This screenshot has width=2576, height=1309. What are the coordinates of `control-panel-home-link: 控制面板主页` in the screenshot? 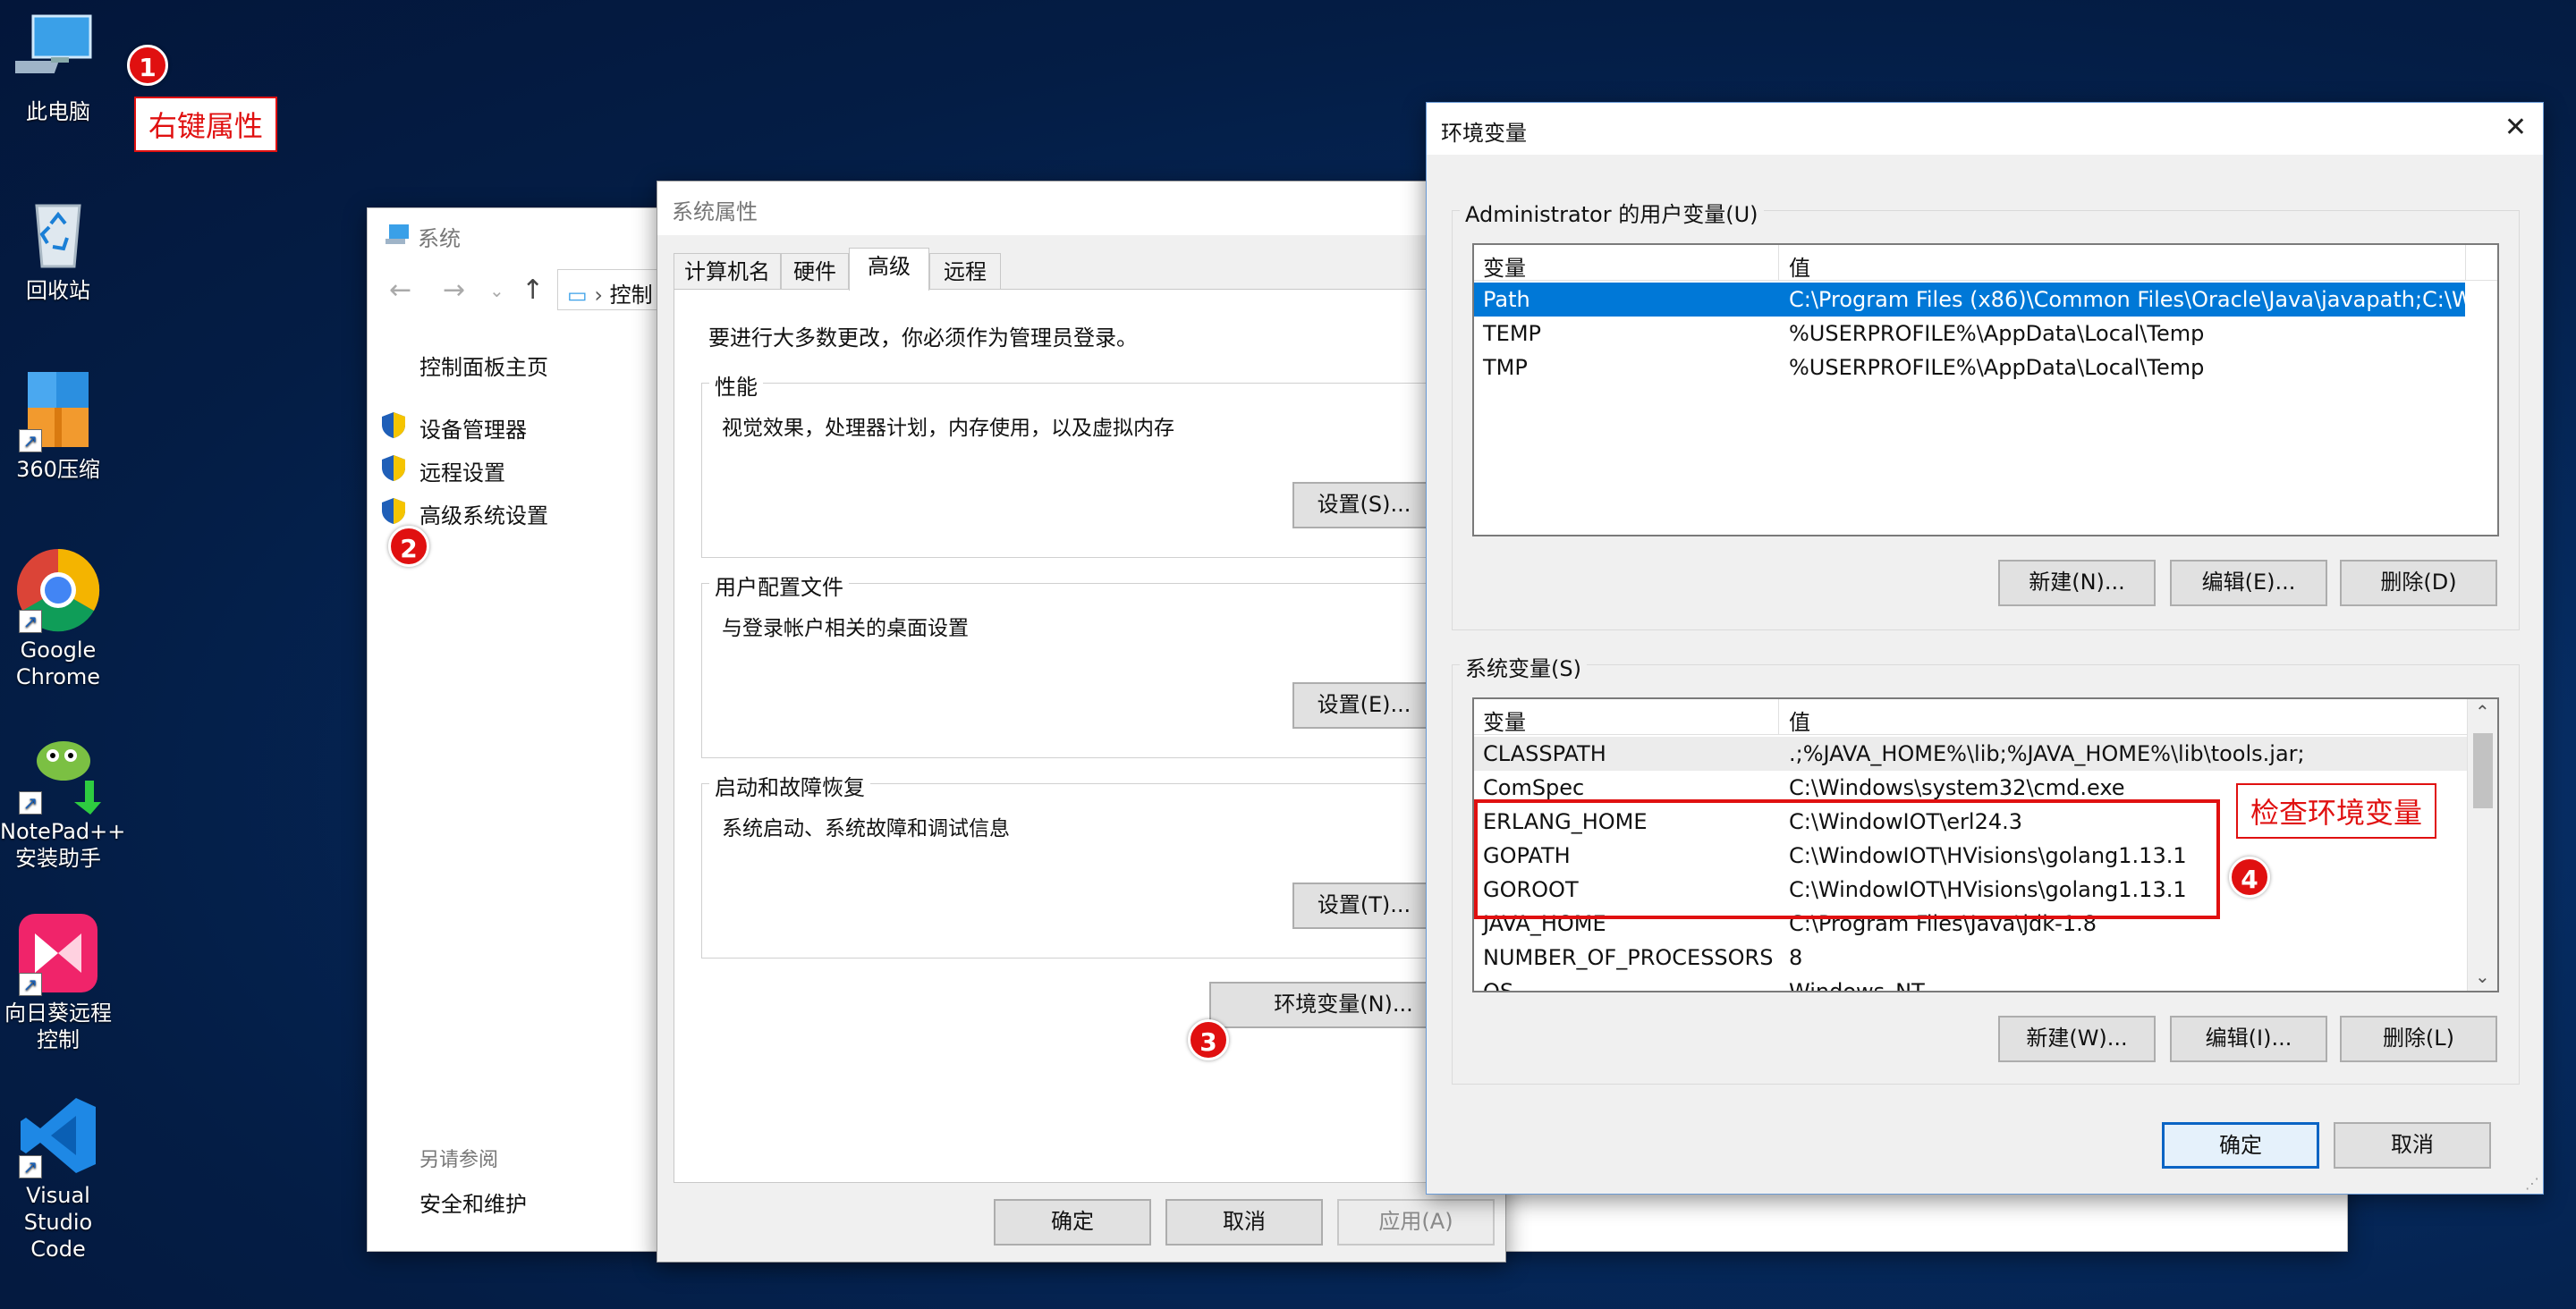 It's located at (483, 365).